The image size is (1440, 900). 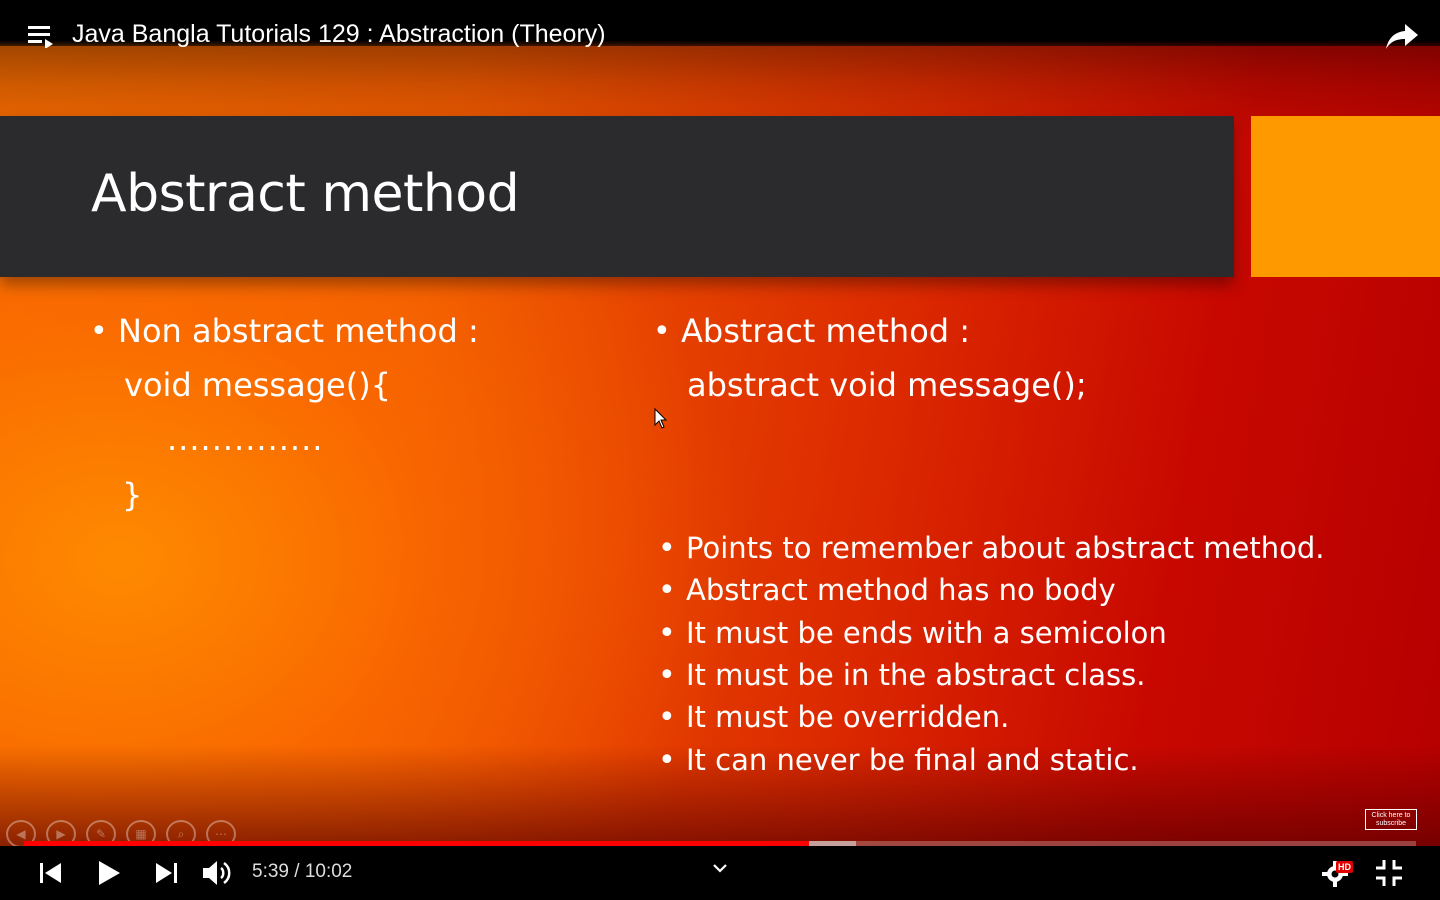 I want to click on right-code-line-1: abstract void message();, so click(x=887, y=385).